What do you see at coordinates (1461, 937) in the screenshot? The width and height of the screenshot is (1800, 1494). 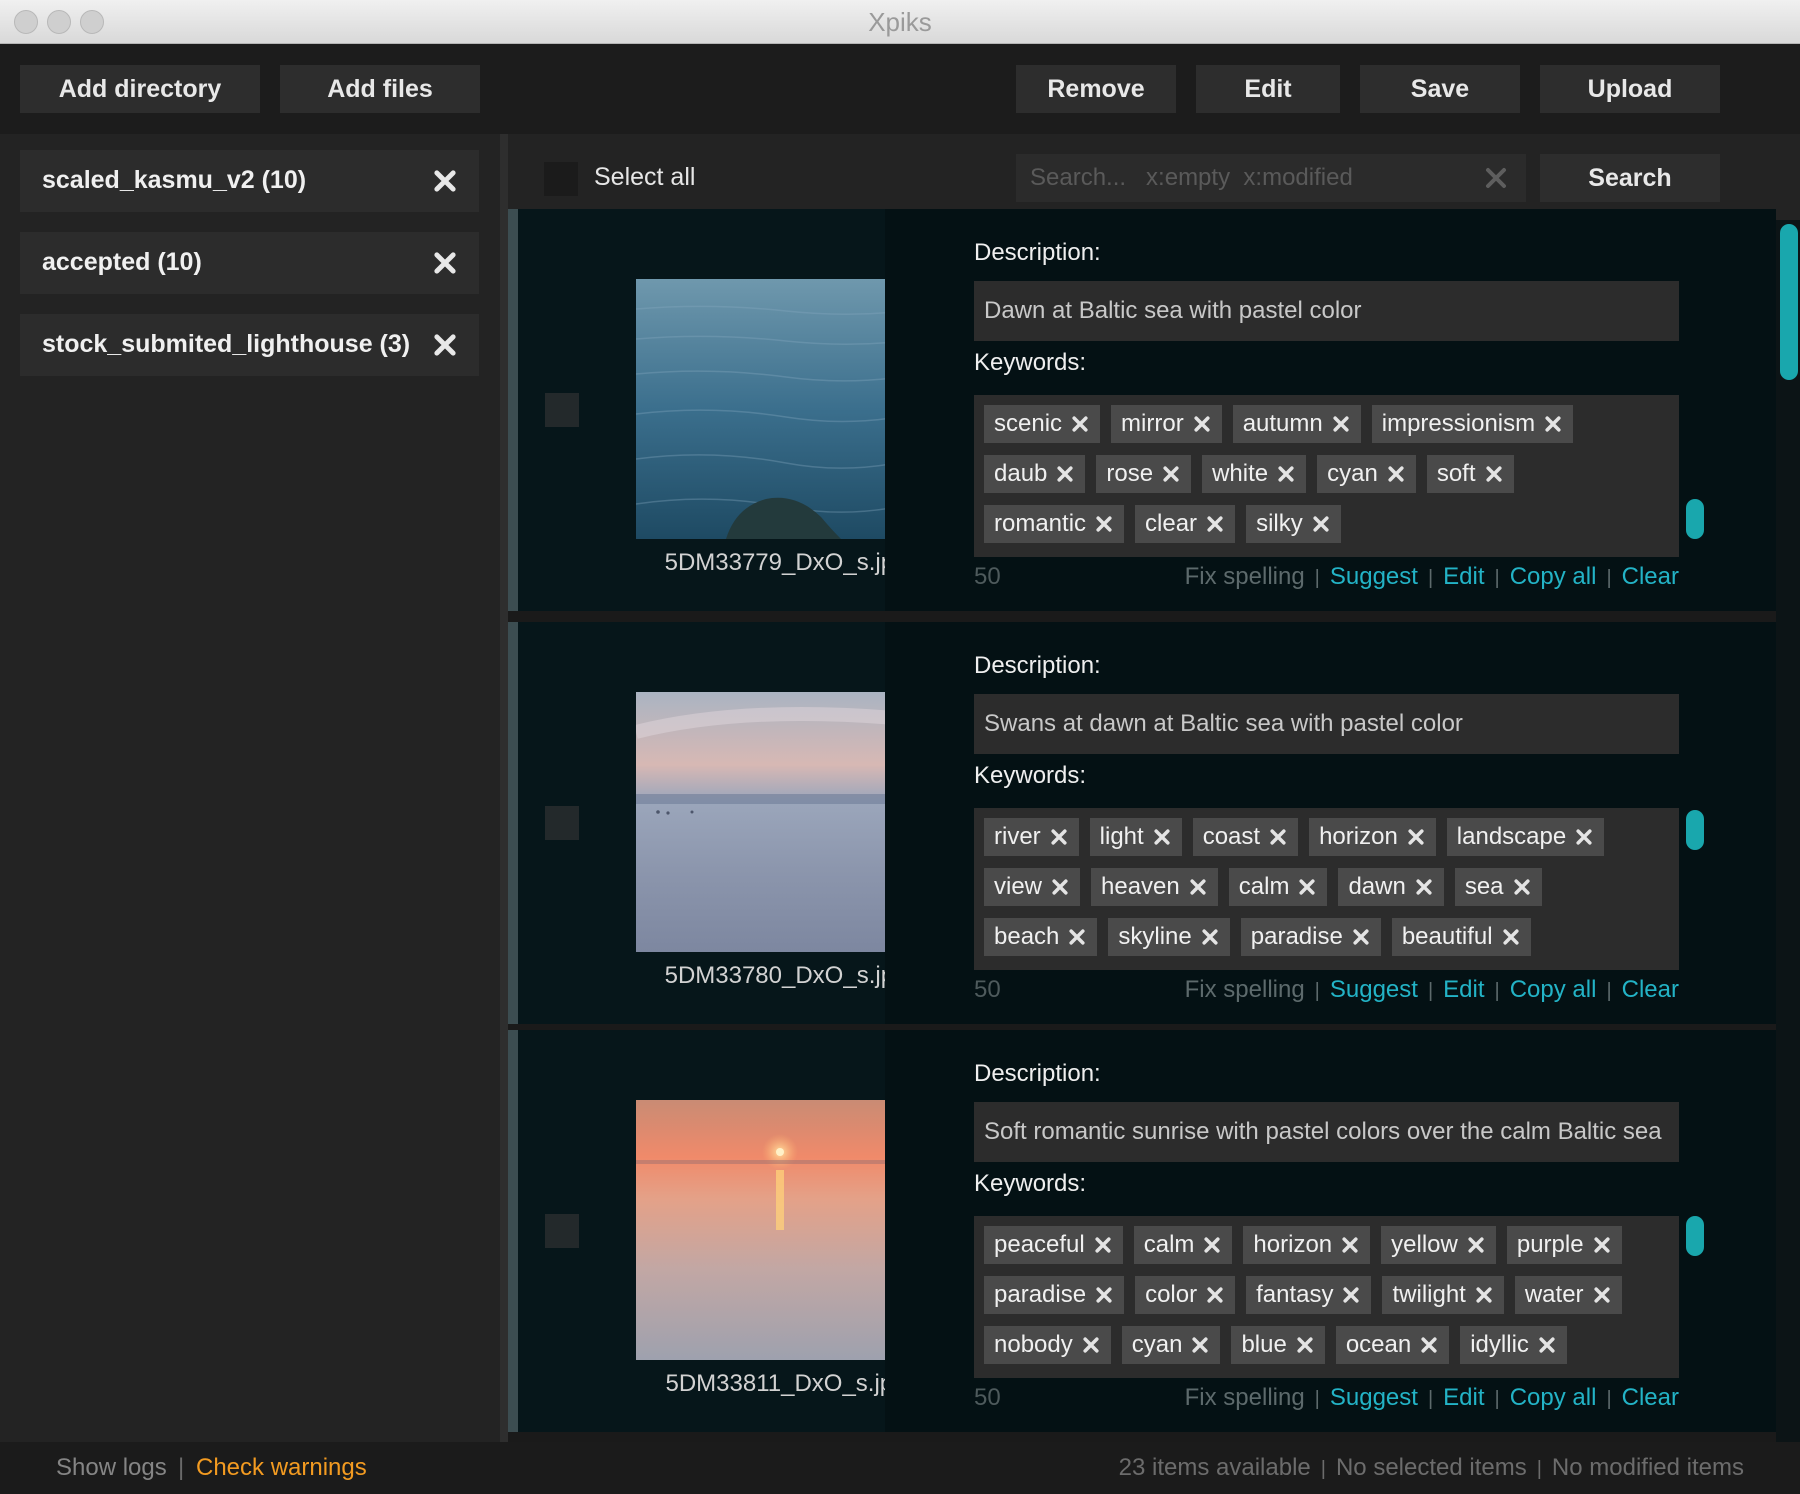 I see `keyword-tag: beautiful` at bounding box center [1461, 937].